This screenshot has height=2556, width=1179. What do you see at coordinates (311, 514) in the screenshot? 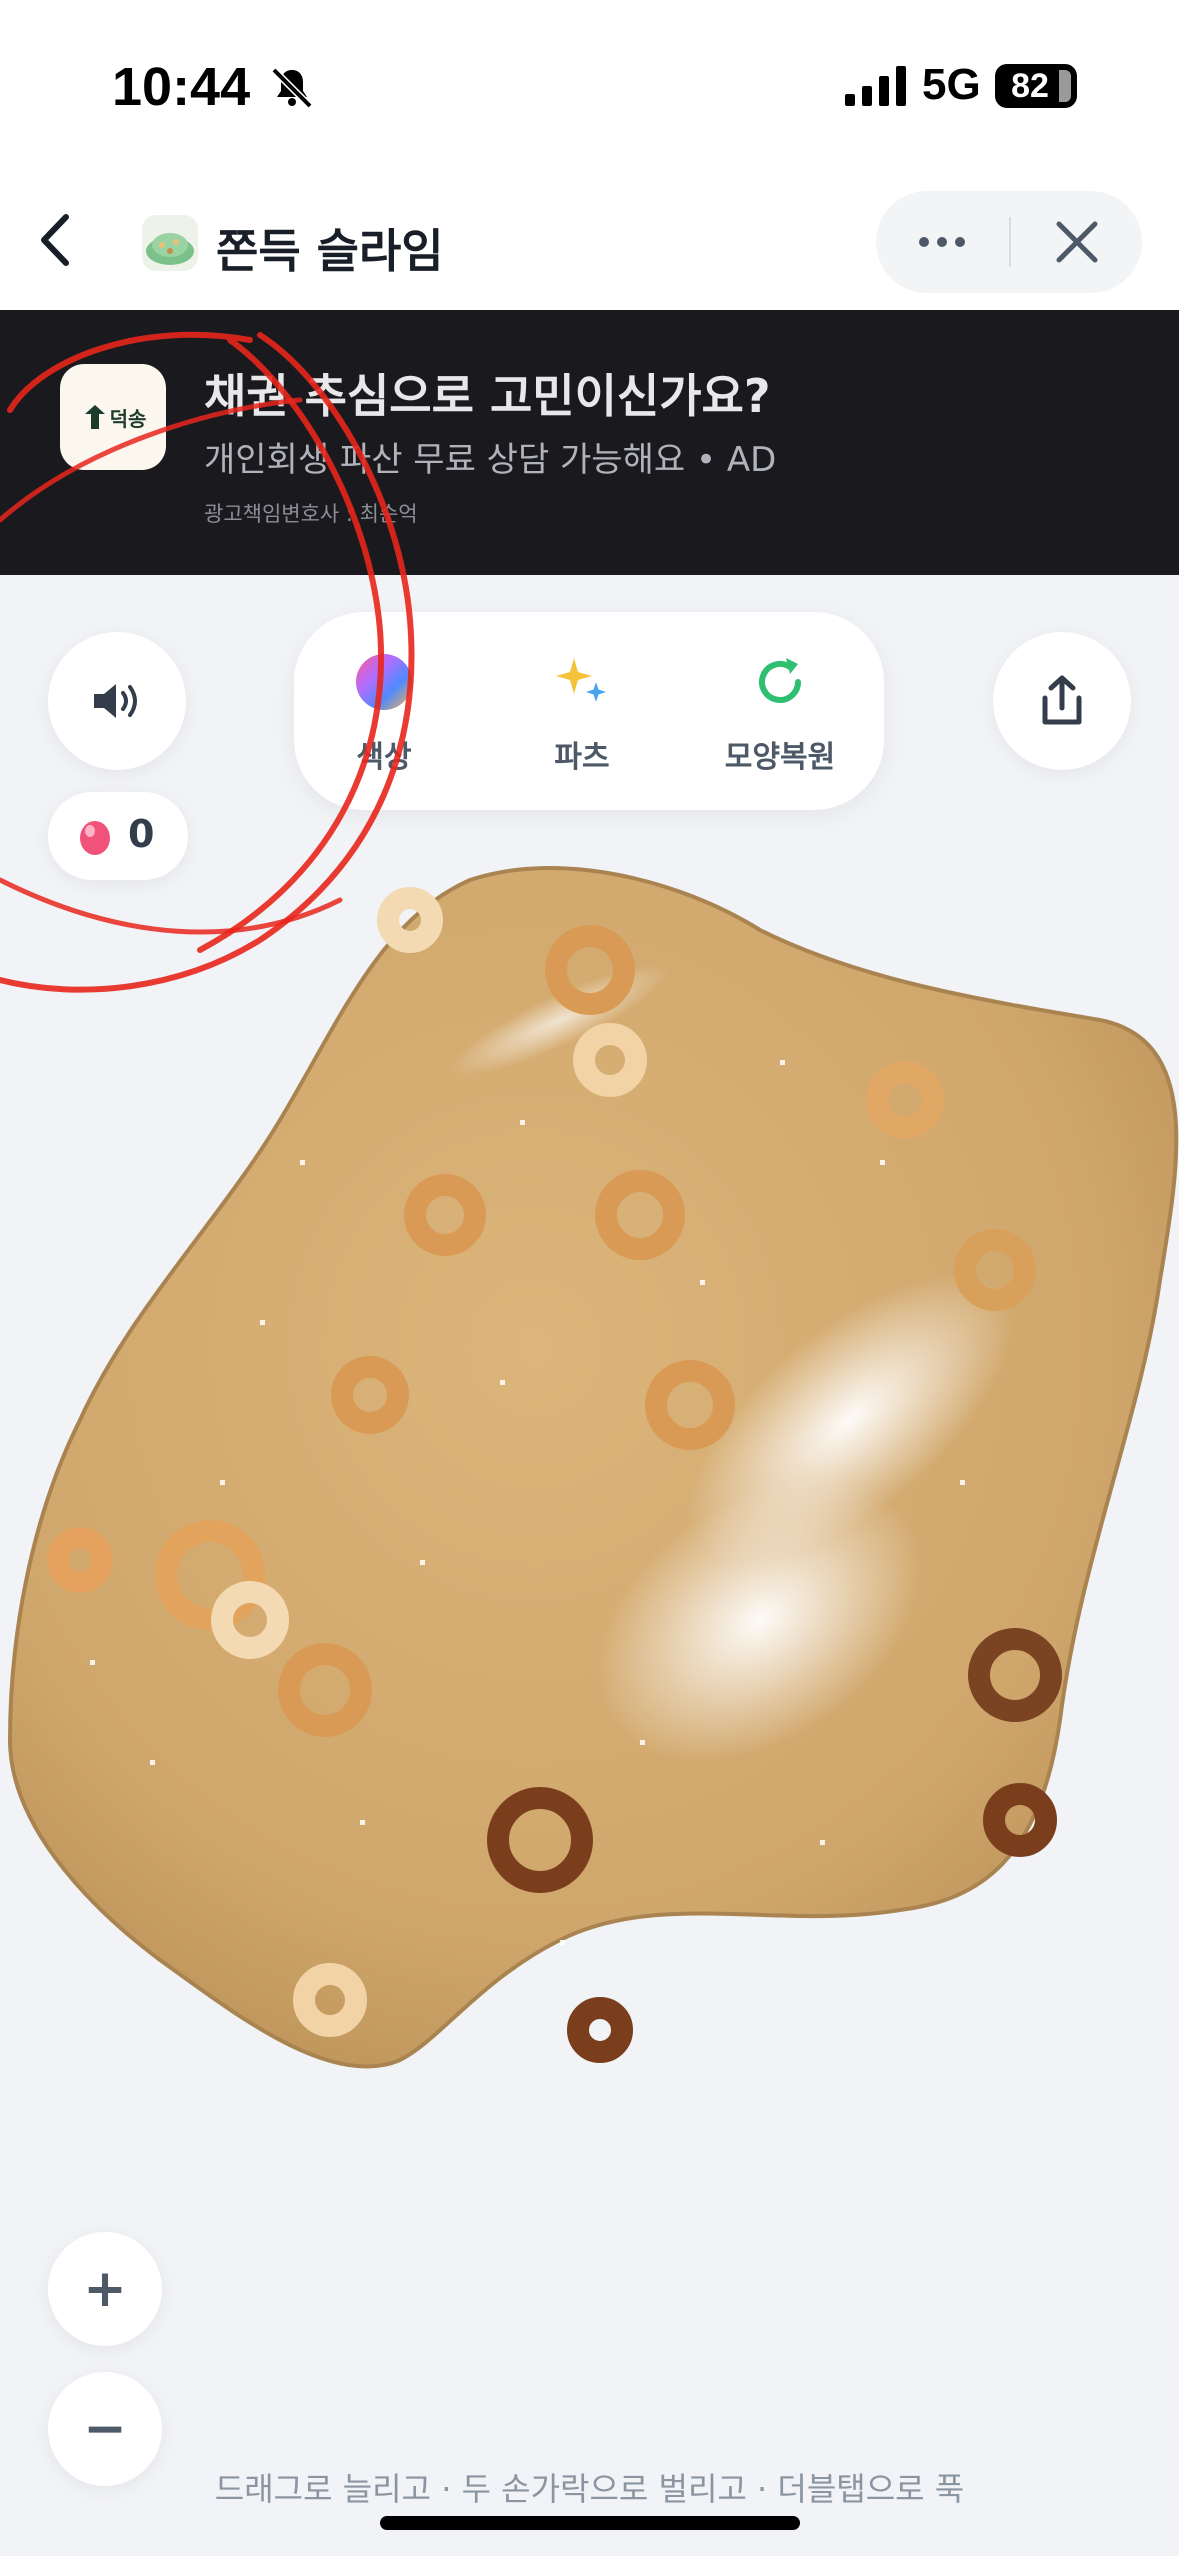
I see `ad-disclaimer: 광고책임변호사 : 최순억` at bounding box center [311, 514].